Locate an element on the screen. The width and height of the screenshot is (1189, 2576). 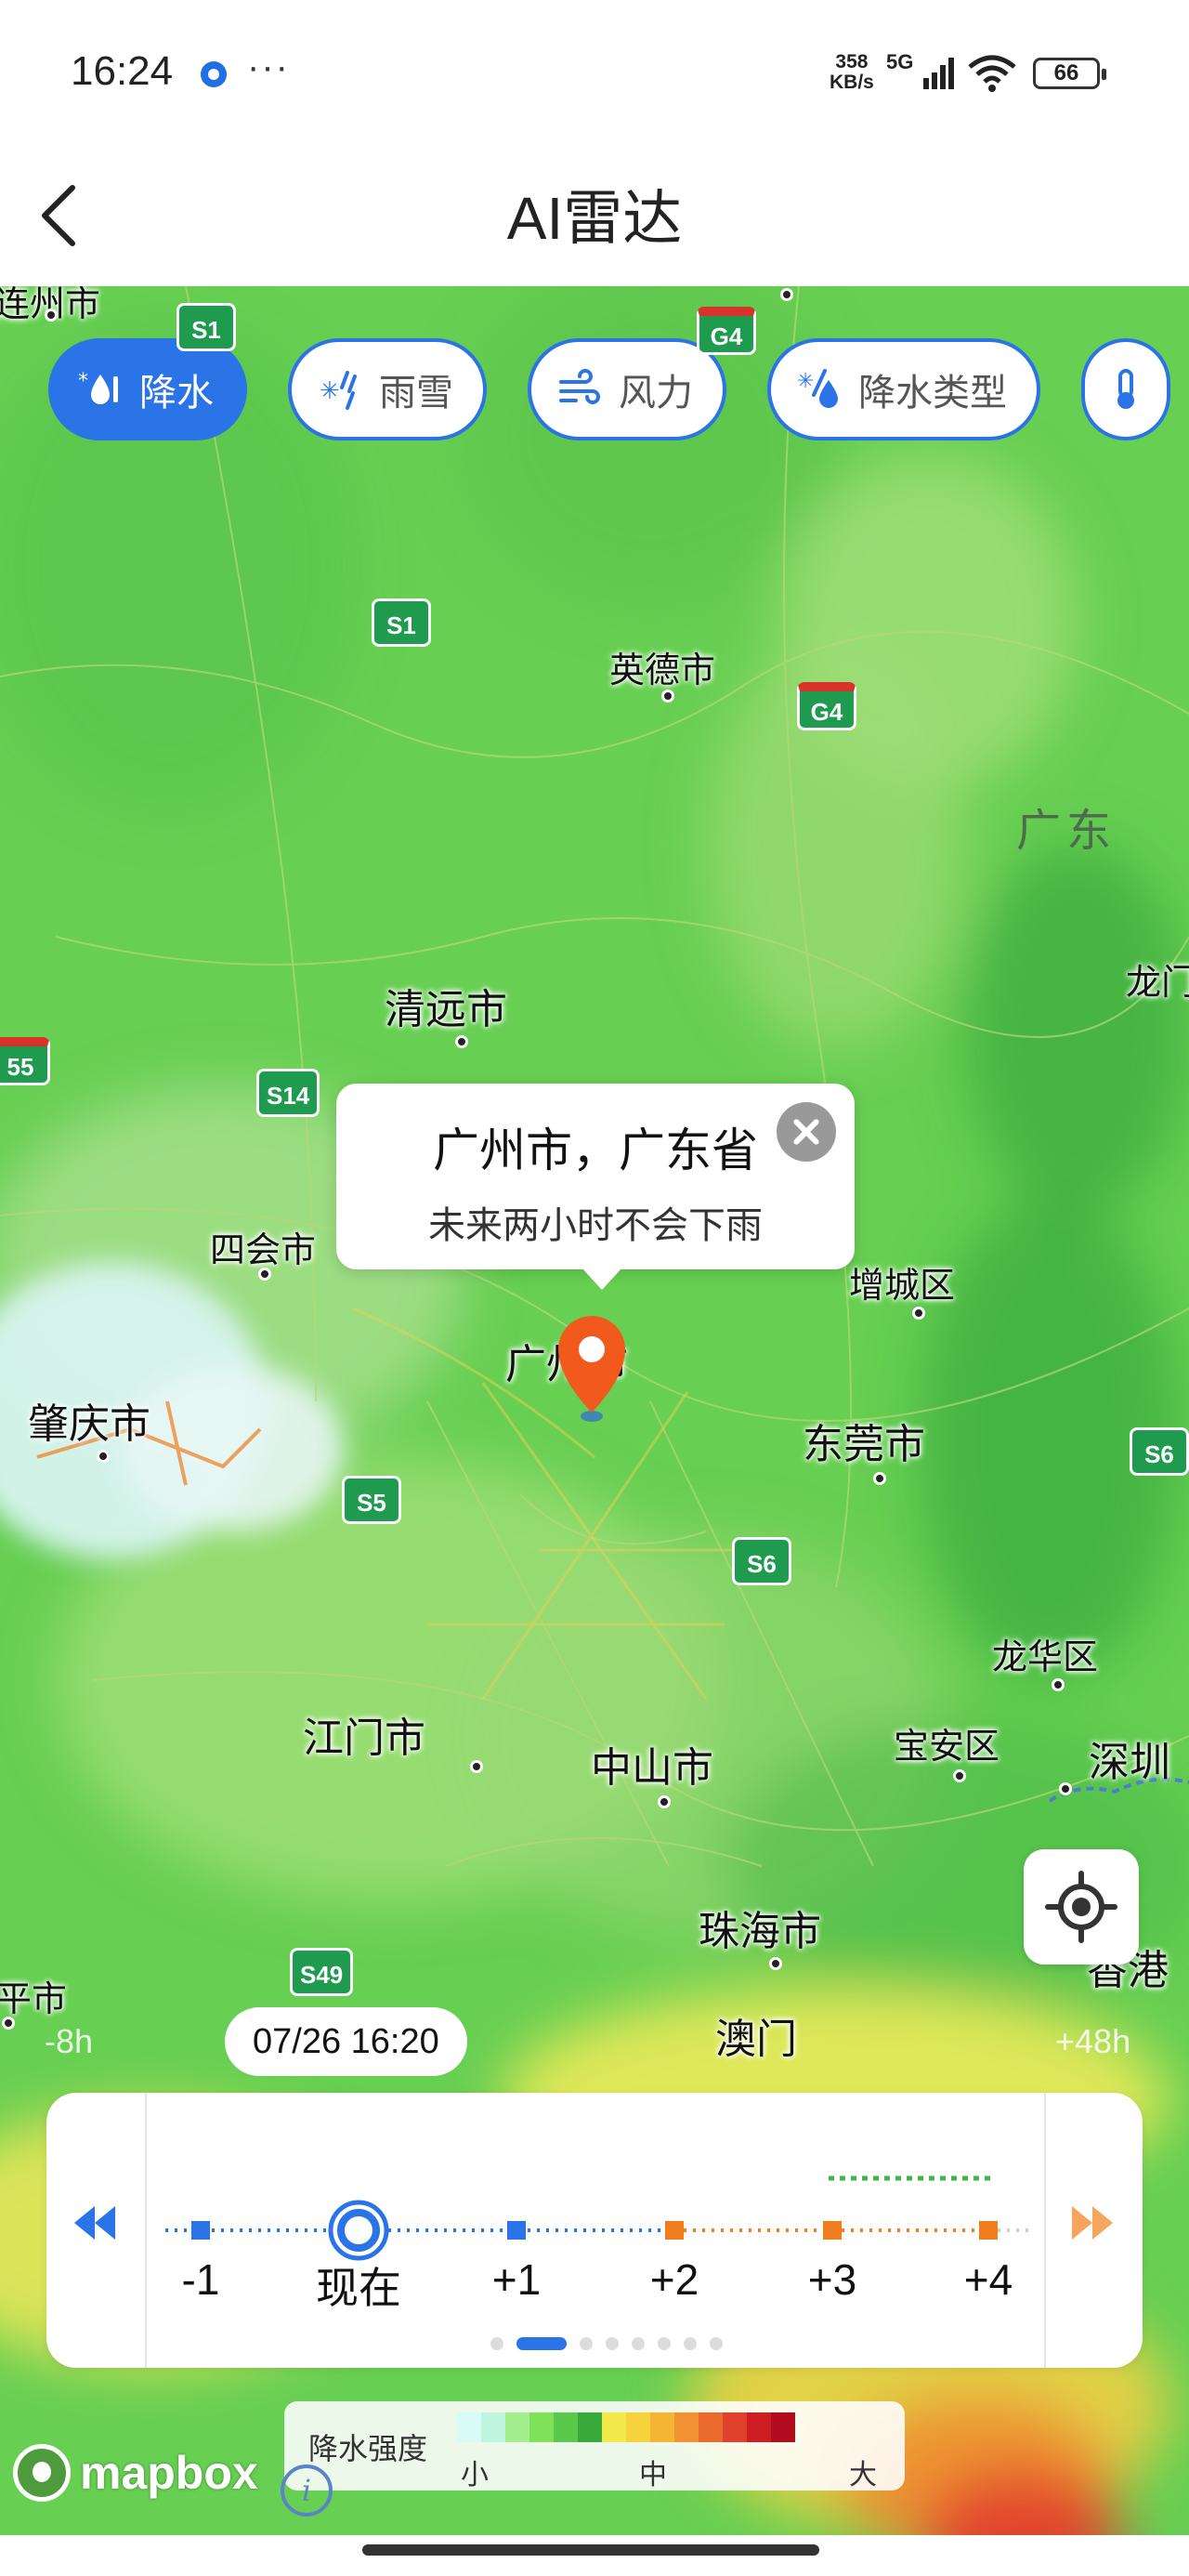
locate-button is located at coordinates (1081, 1907).